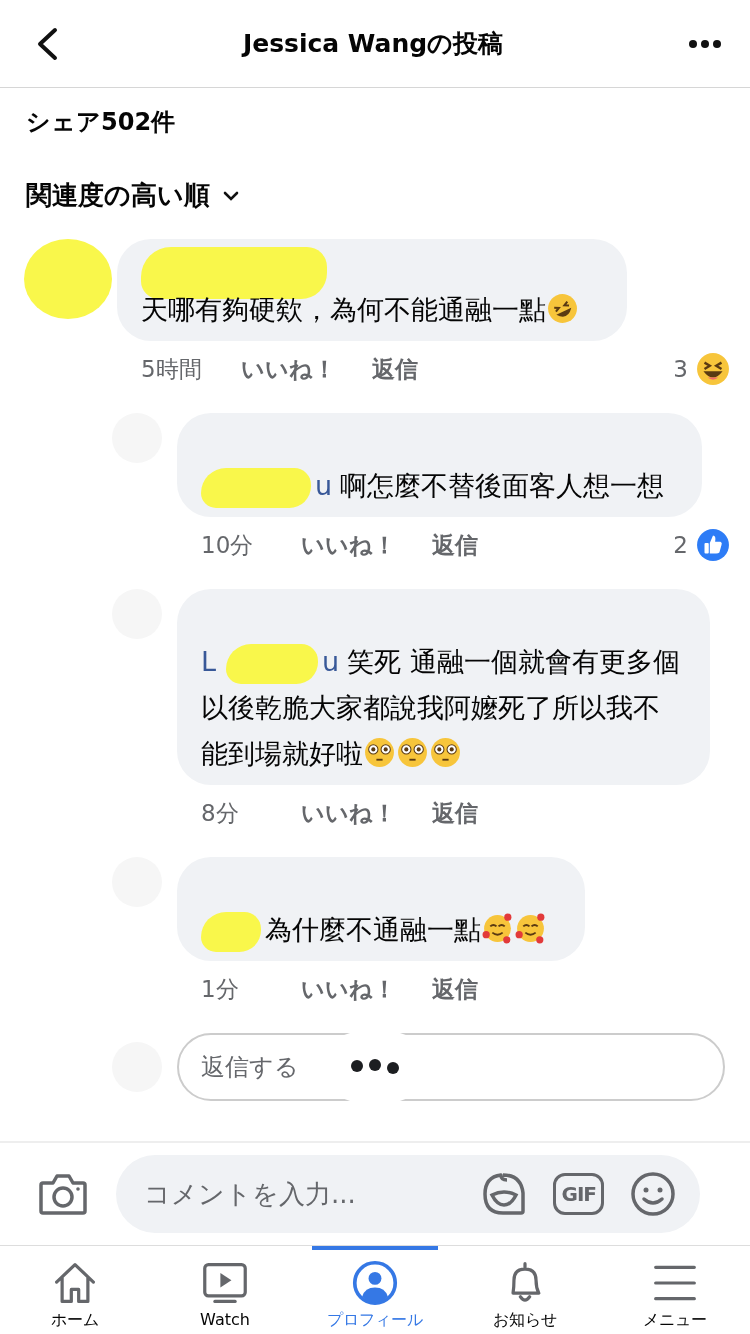  What do you see at coordinates (713, 369) in the screenshot?
I see `laughing-reaction-icon` at bounding box center [713, 369].